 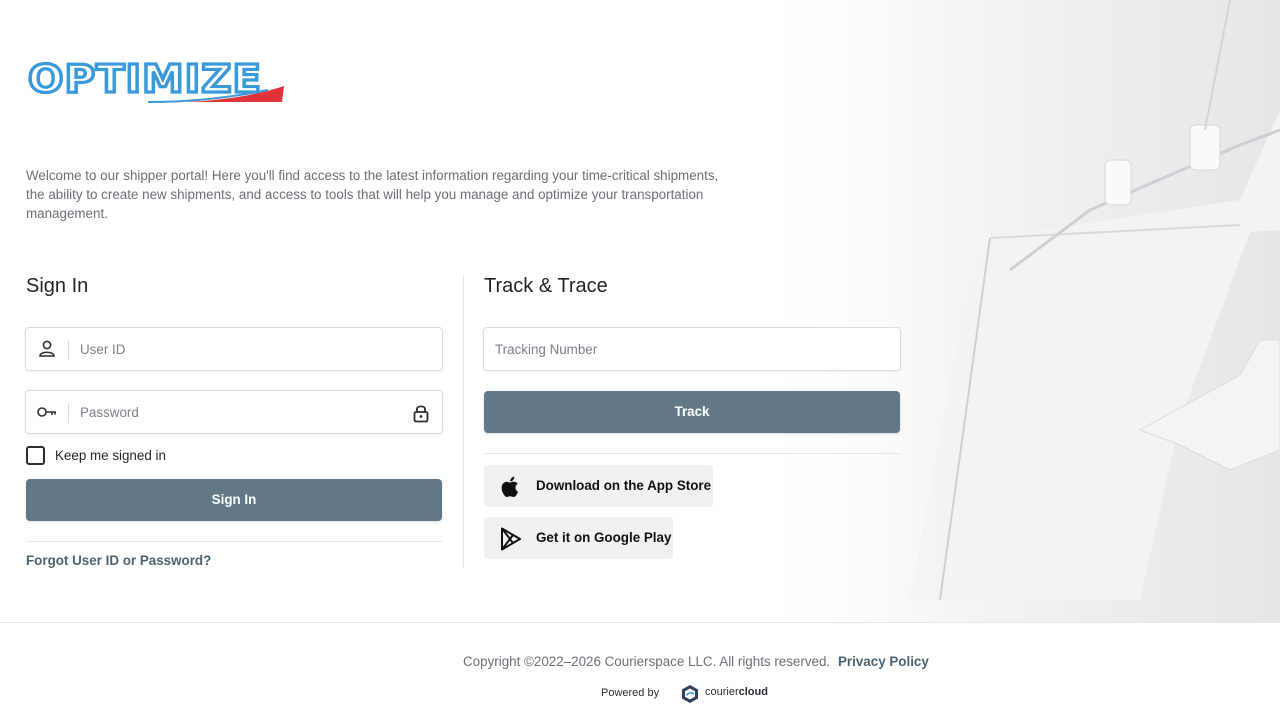 What do you see at coordinates (624, 485) in the screenshot?
I see `app-store-label: Download on the App Store` at bounding box center [624, 485].